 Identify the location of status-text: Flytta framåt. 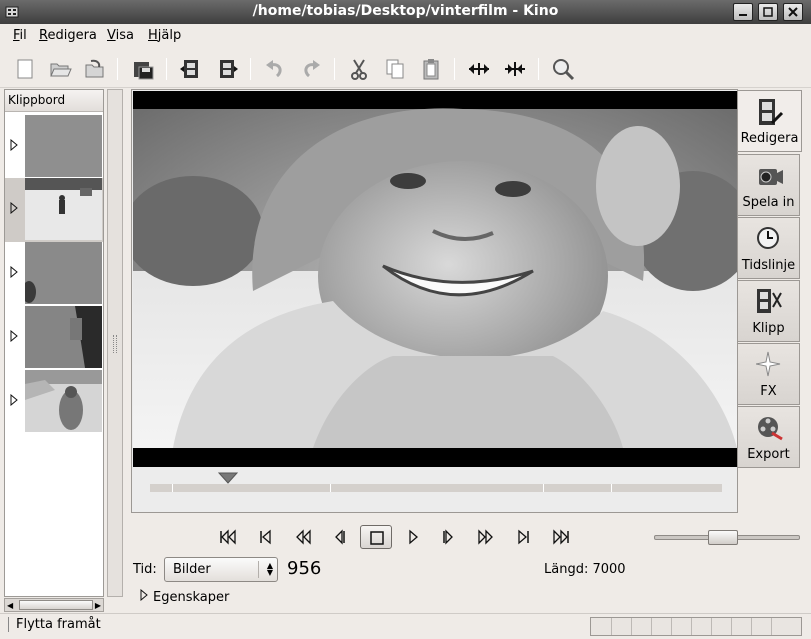
(54, 624).